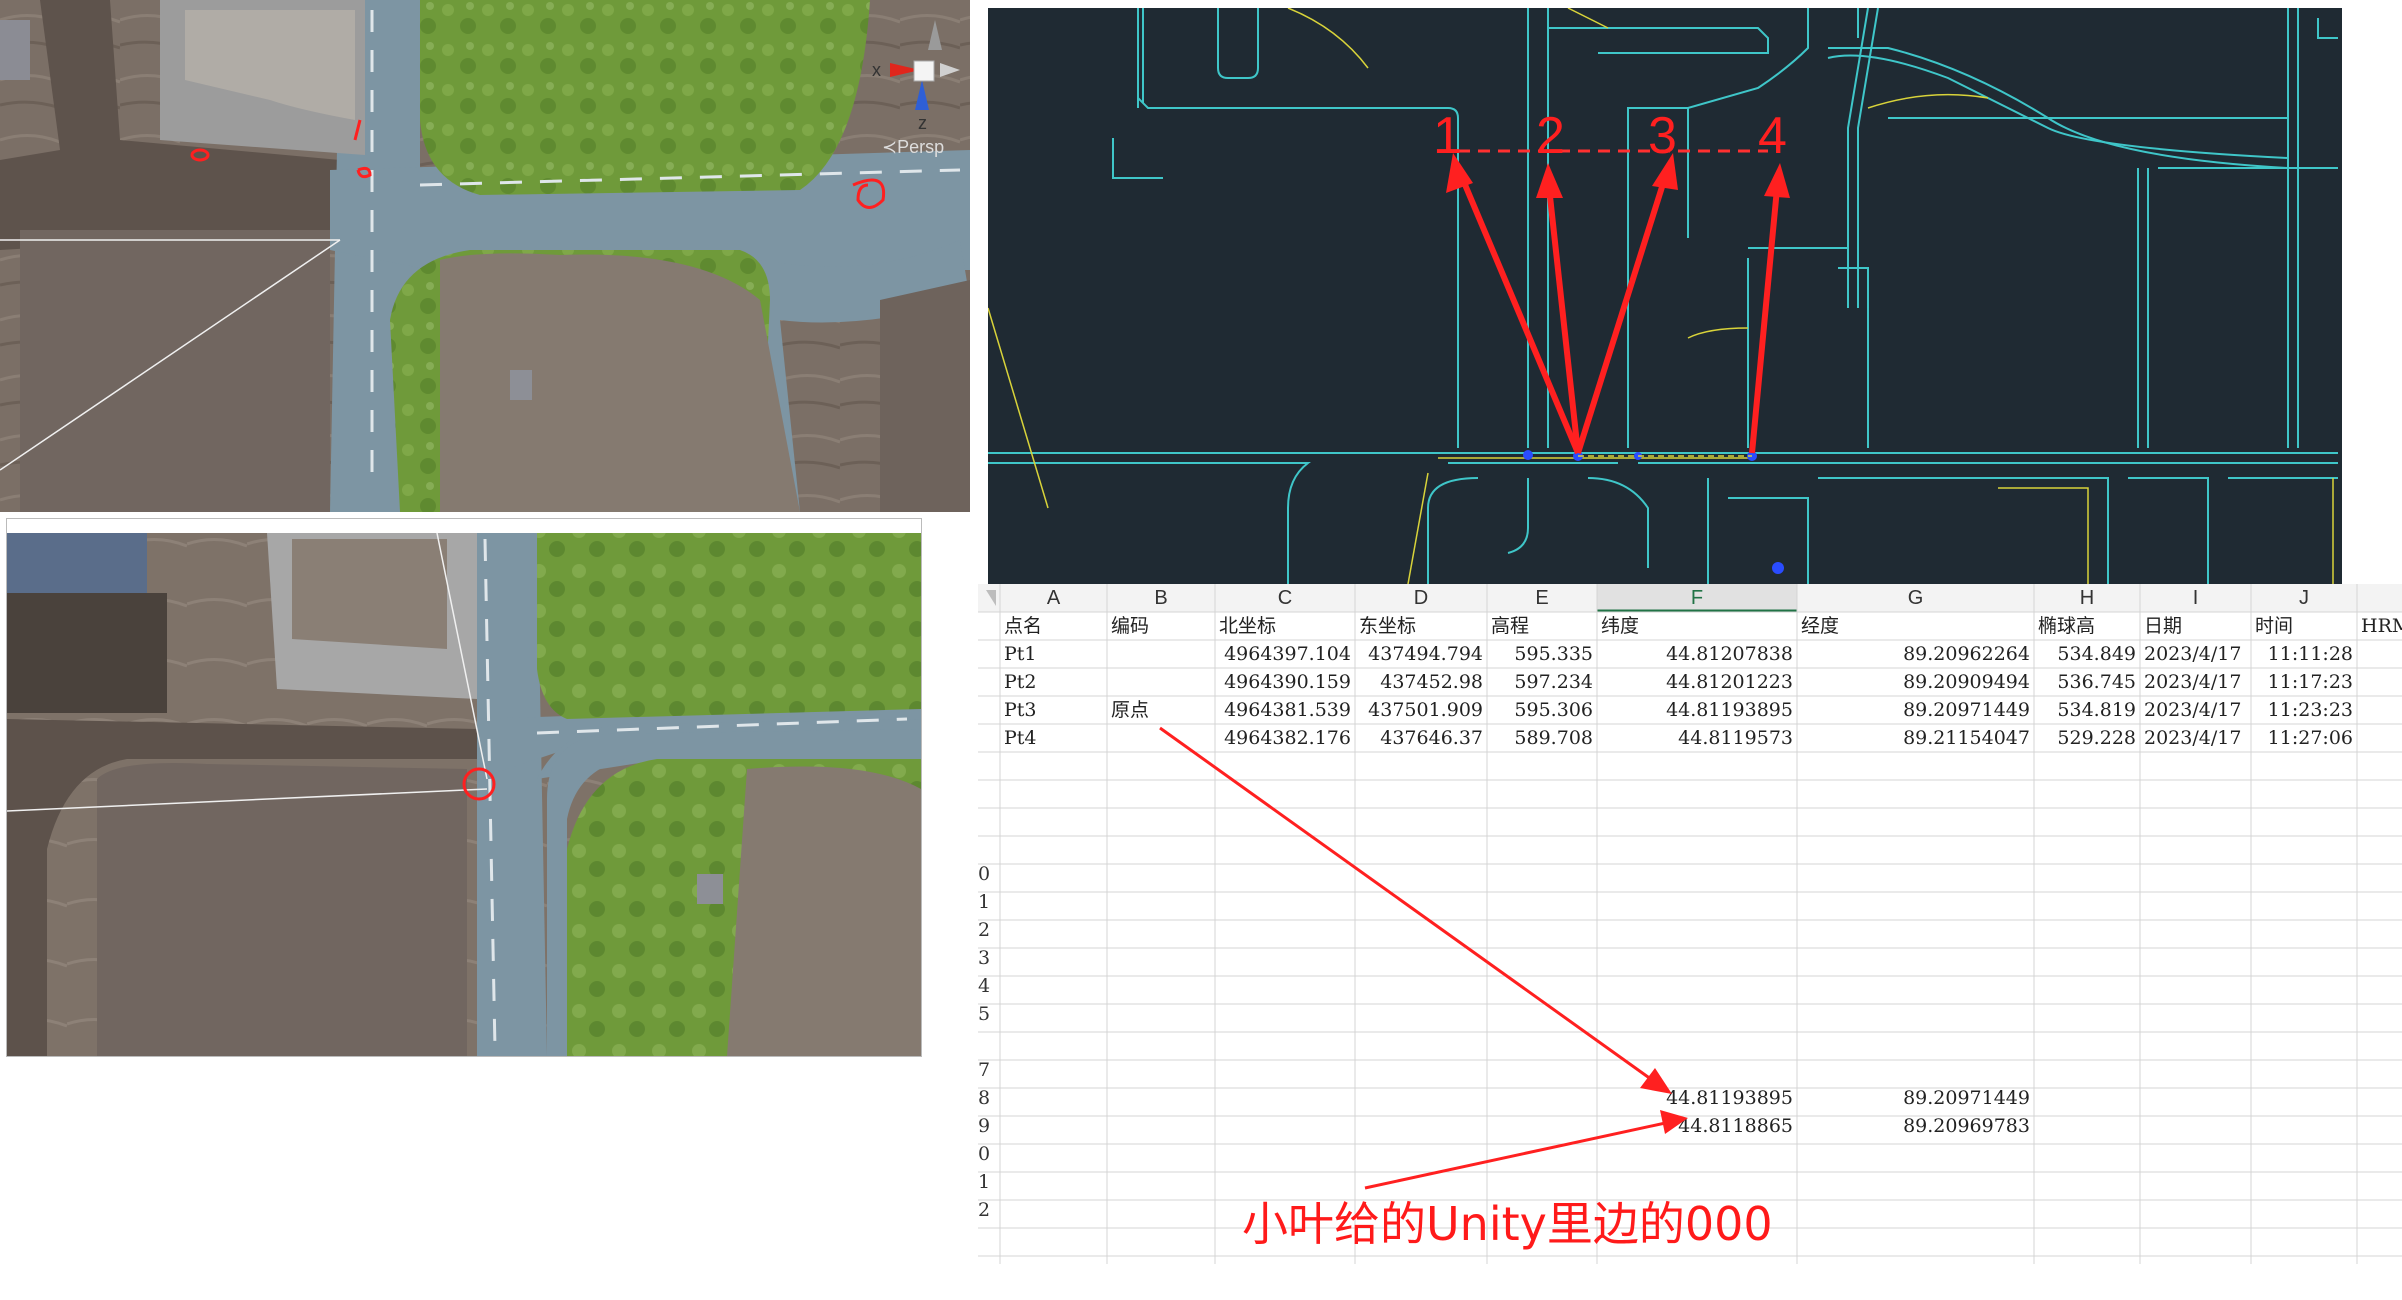 This screenshot has width=2402, height=1300. What do you see at coordinates (1285, 710) in the screenshot?
I see `table-cell: 4964381.539` at bounding box center [1285, 710].